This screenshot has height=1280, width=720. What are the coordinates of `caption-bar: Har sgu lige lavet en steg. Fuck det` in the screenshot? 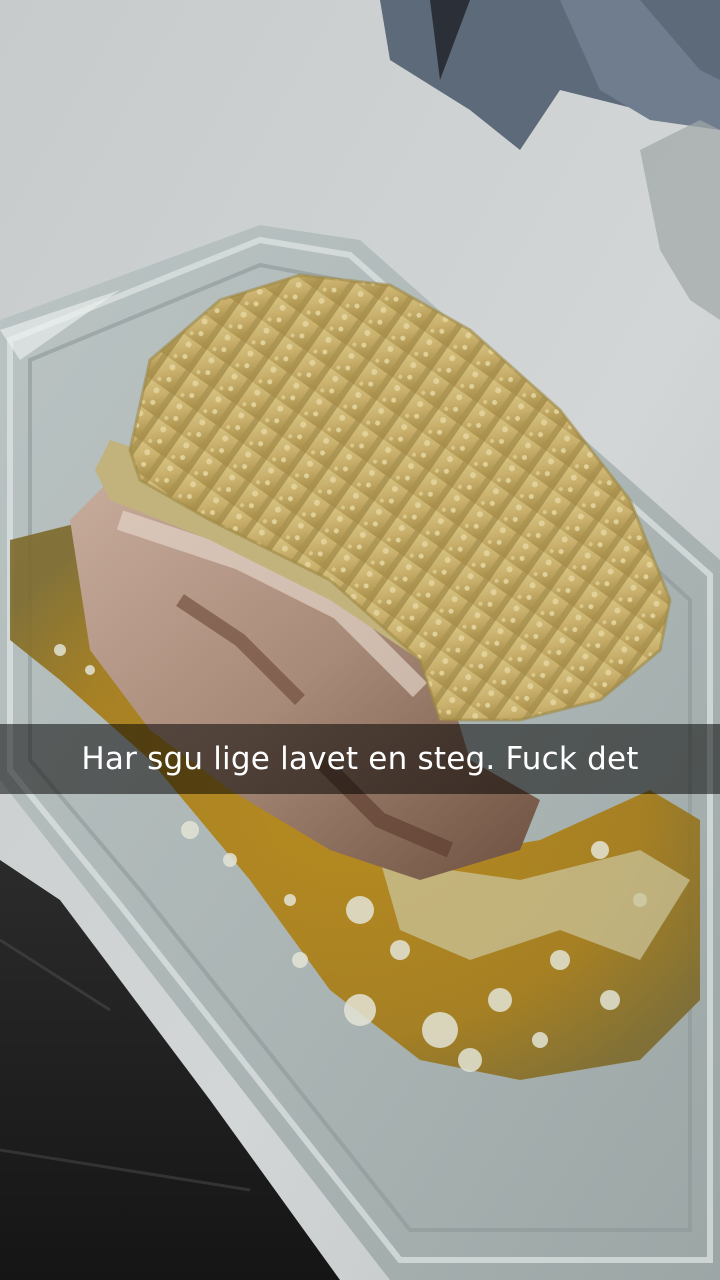 It's located at (360, 759).